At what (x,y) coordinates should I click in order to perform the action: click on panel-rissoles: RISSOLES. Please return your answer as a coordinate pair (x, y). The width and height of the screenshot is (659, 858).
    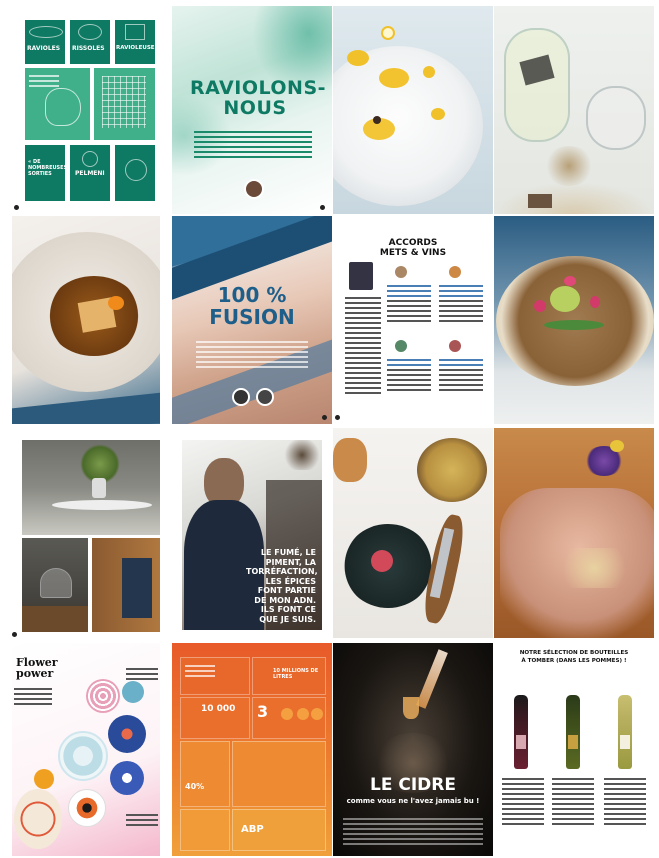
    Looking at the image, I should click on (90, 42).